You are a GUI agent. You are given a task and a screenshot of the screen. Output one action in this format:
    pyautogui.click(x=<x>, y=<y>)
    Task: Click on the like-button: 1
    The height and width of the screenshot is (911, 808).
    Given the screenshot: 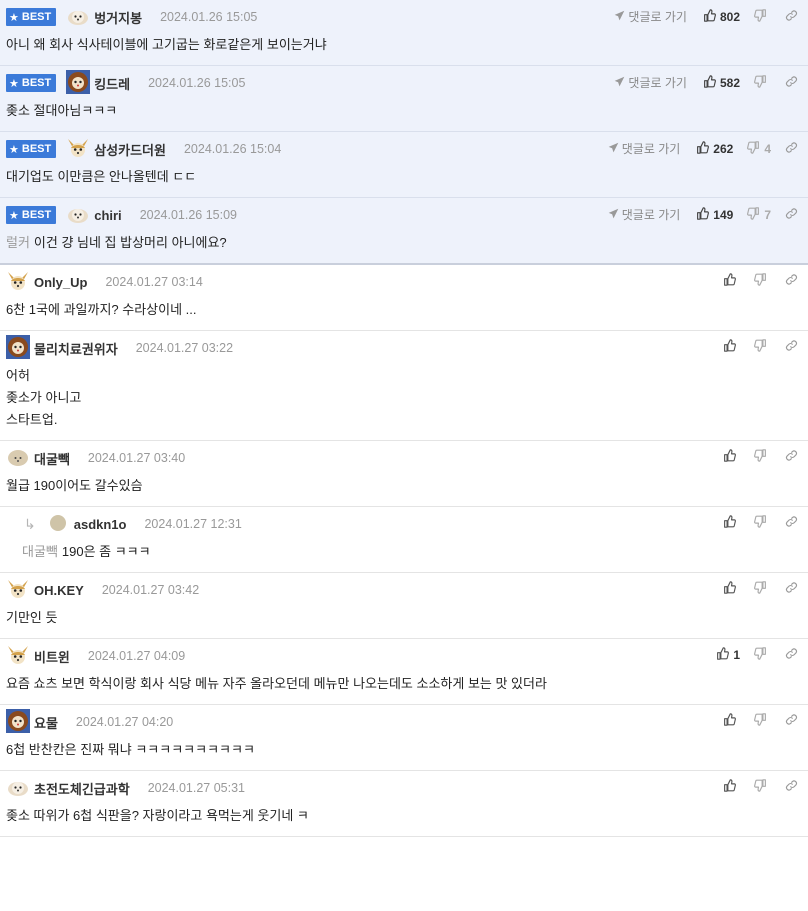 What is the action you would take?
    pyautogui.click(x=728, y=655)
    